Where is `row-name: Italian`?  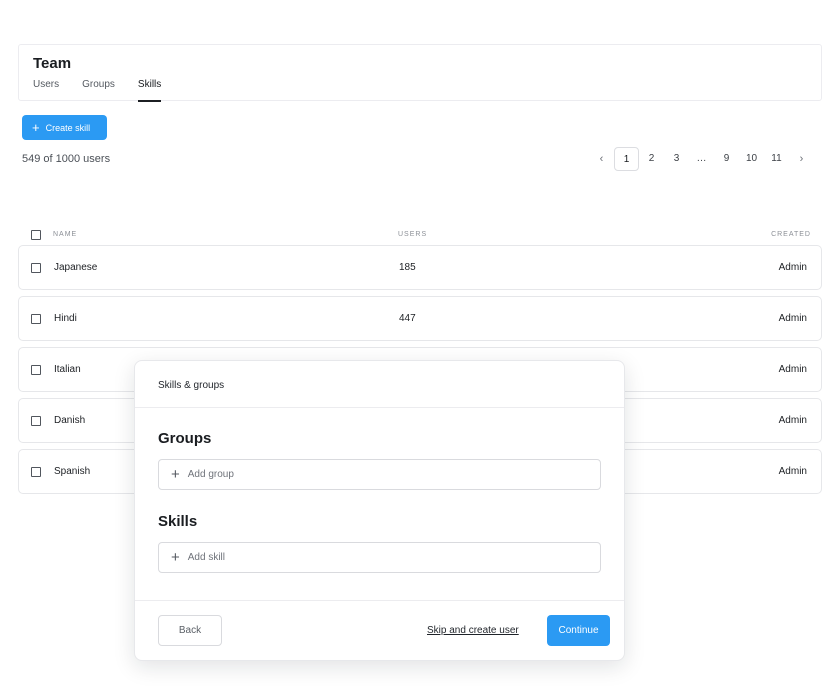
row-name: Italian is located at coordinates (67, 369).